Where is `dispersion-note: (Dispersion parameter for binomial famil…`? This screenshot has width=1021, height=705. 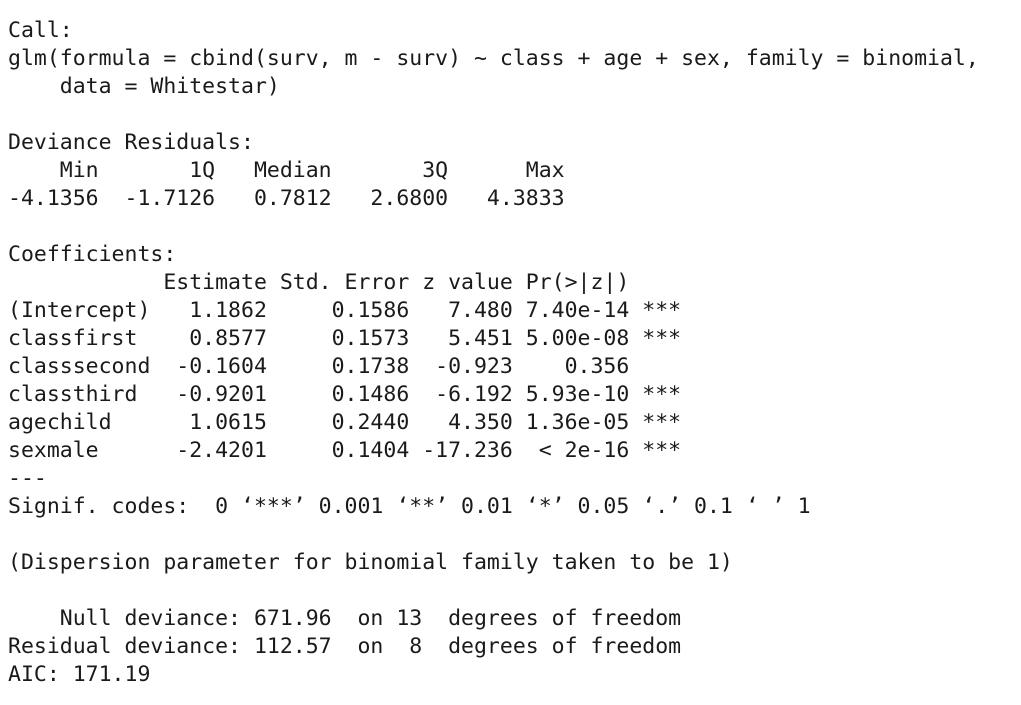
dispersion-note: (Dispersion parameter for binomial famil… is located at coordinates (370, 562).